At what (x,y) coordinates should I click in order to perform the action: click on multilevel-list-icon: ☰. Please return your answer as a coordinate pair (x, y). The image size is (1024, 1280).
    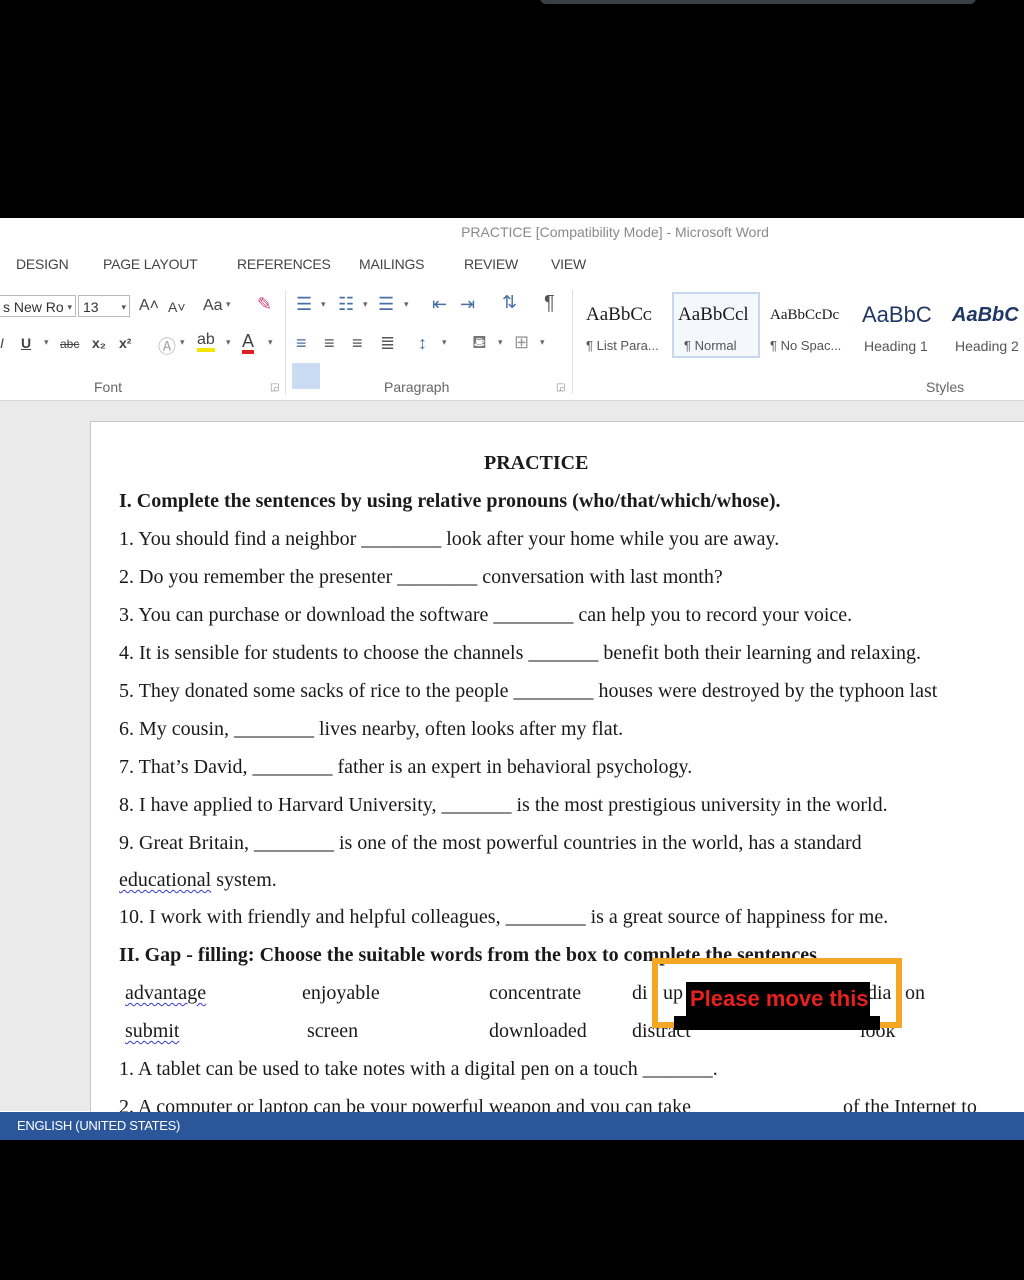
    Looking at the image, I should click on (386, 304).